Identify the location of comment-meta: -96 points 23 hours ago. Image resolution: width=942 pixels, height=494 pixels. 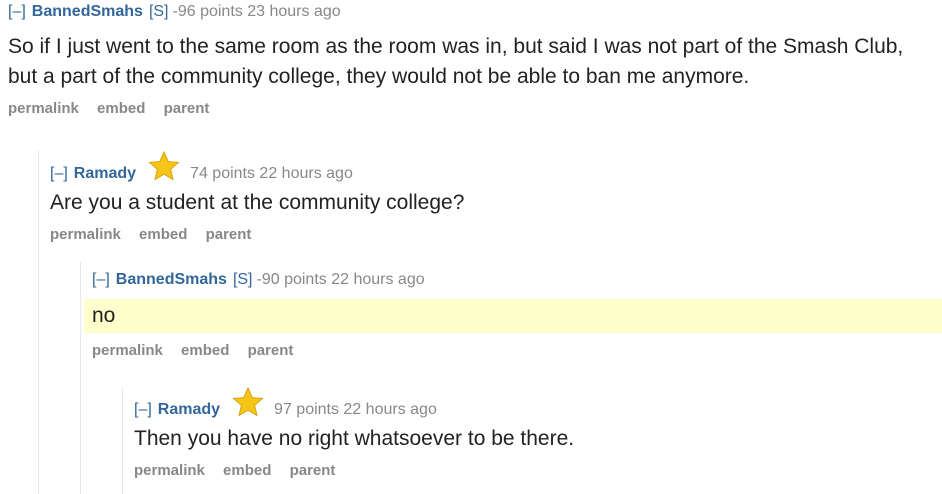
(256, 11).